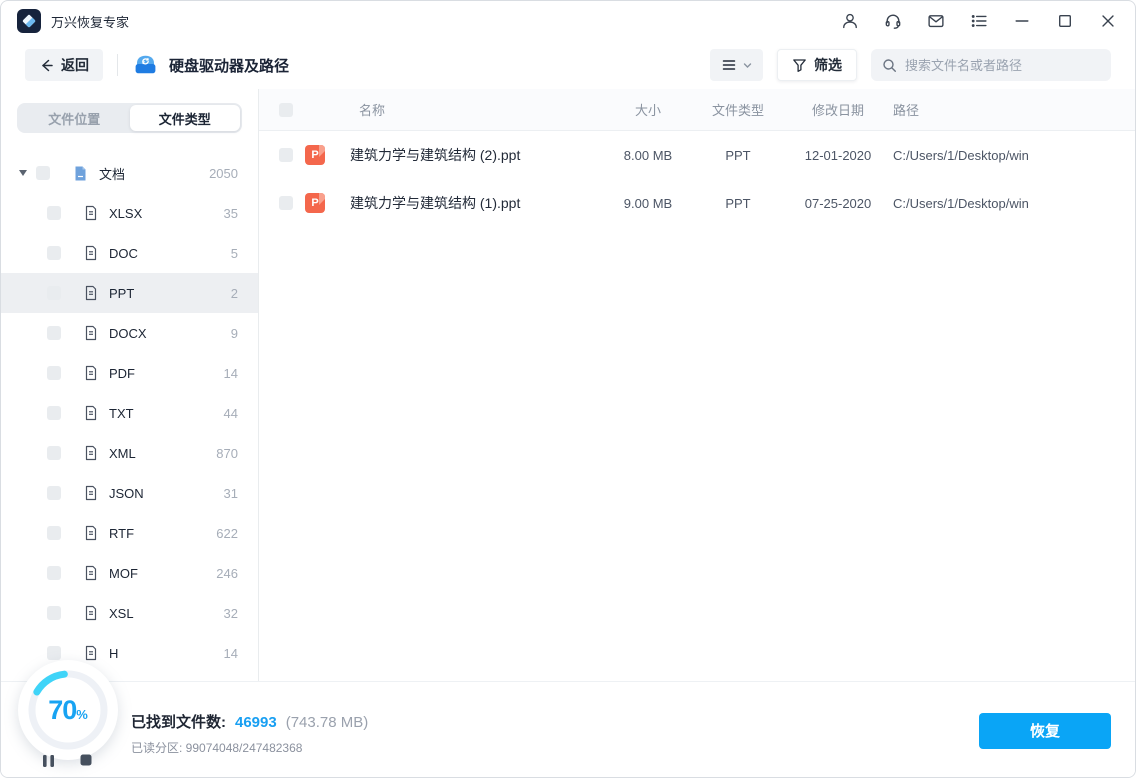 This screenshot has width=1136, height=778. I want to click on sidebar-item-ppt: PPT 2, so click(129, 293).